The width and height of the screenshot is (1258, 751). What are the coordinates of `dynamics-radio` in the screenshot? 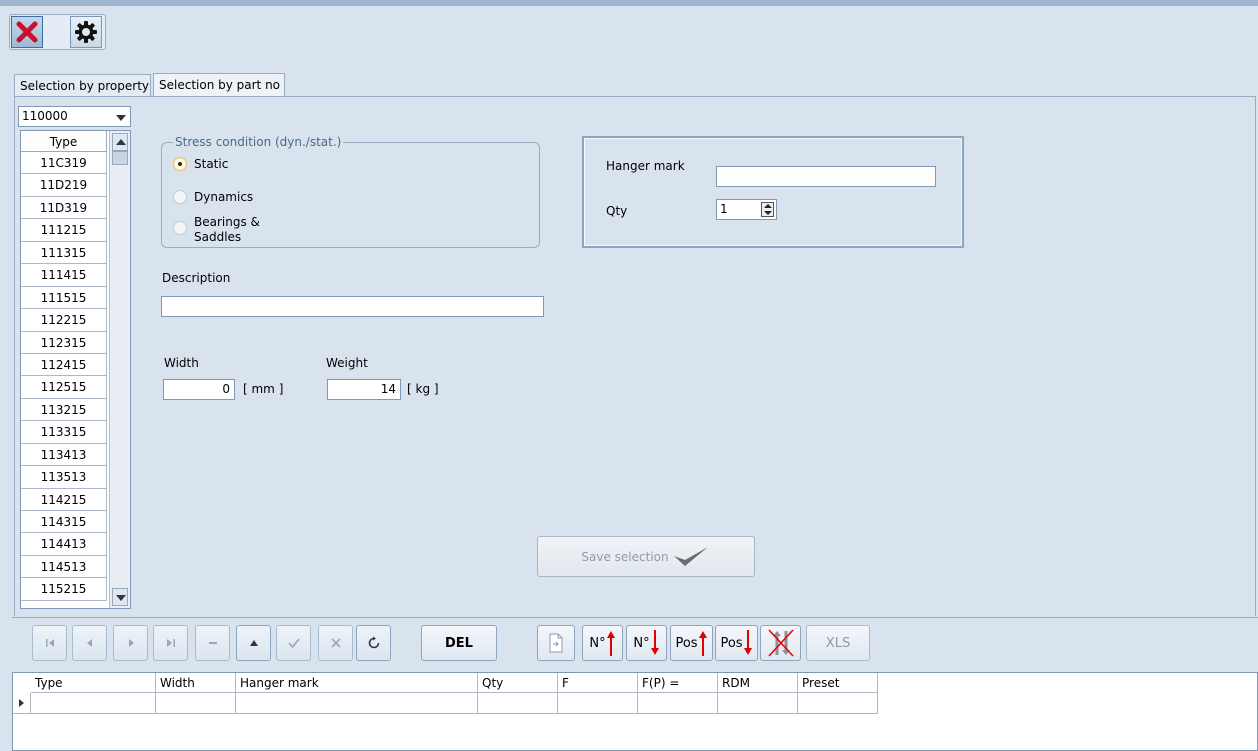 It's located at (180, 197).